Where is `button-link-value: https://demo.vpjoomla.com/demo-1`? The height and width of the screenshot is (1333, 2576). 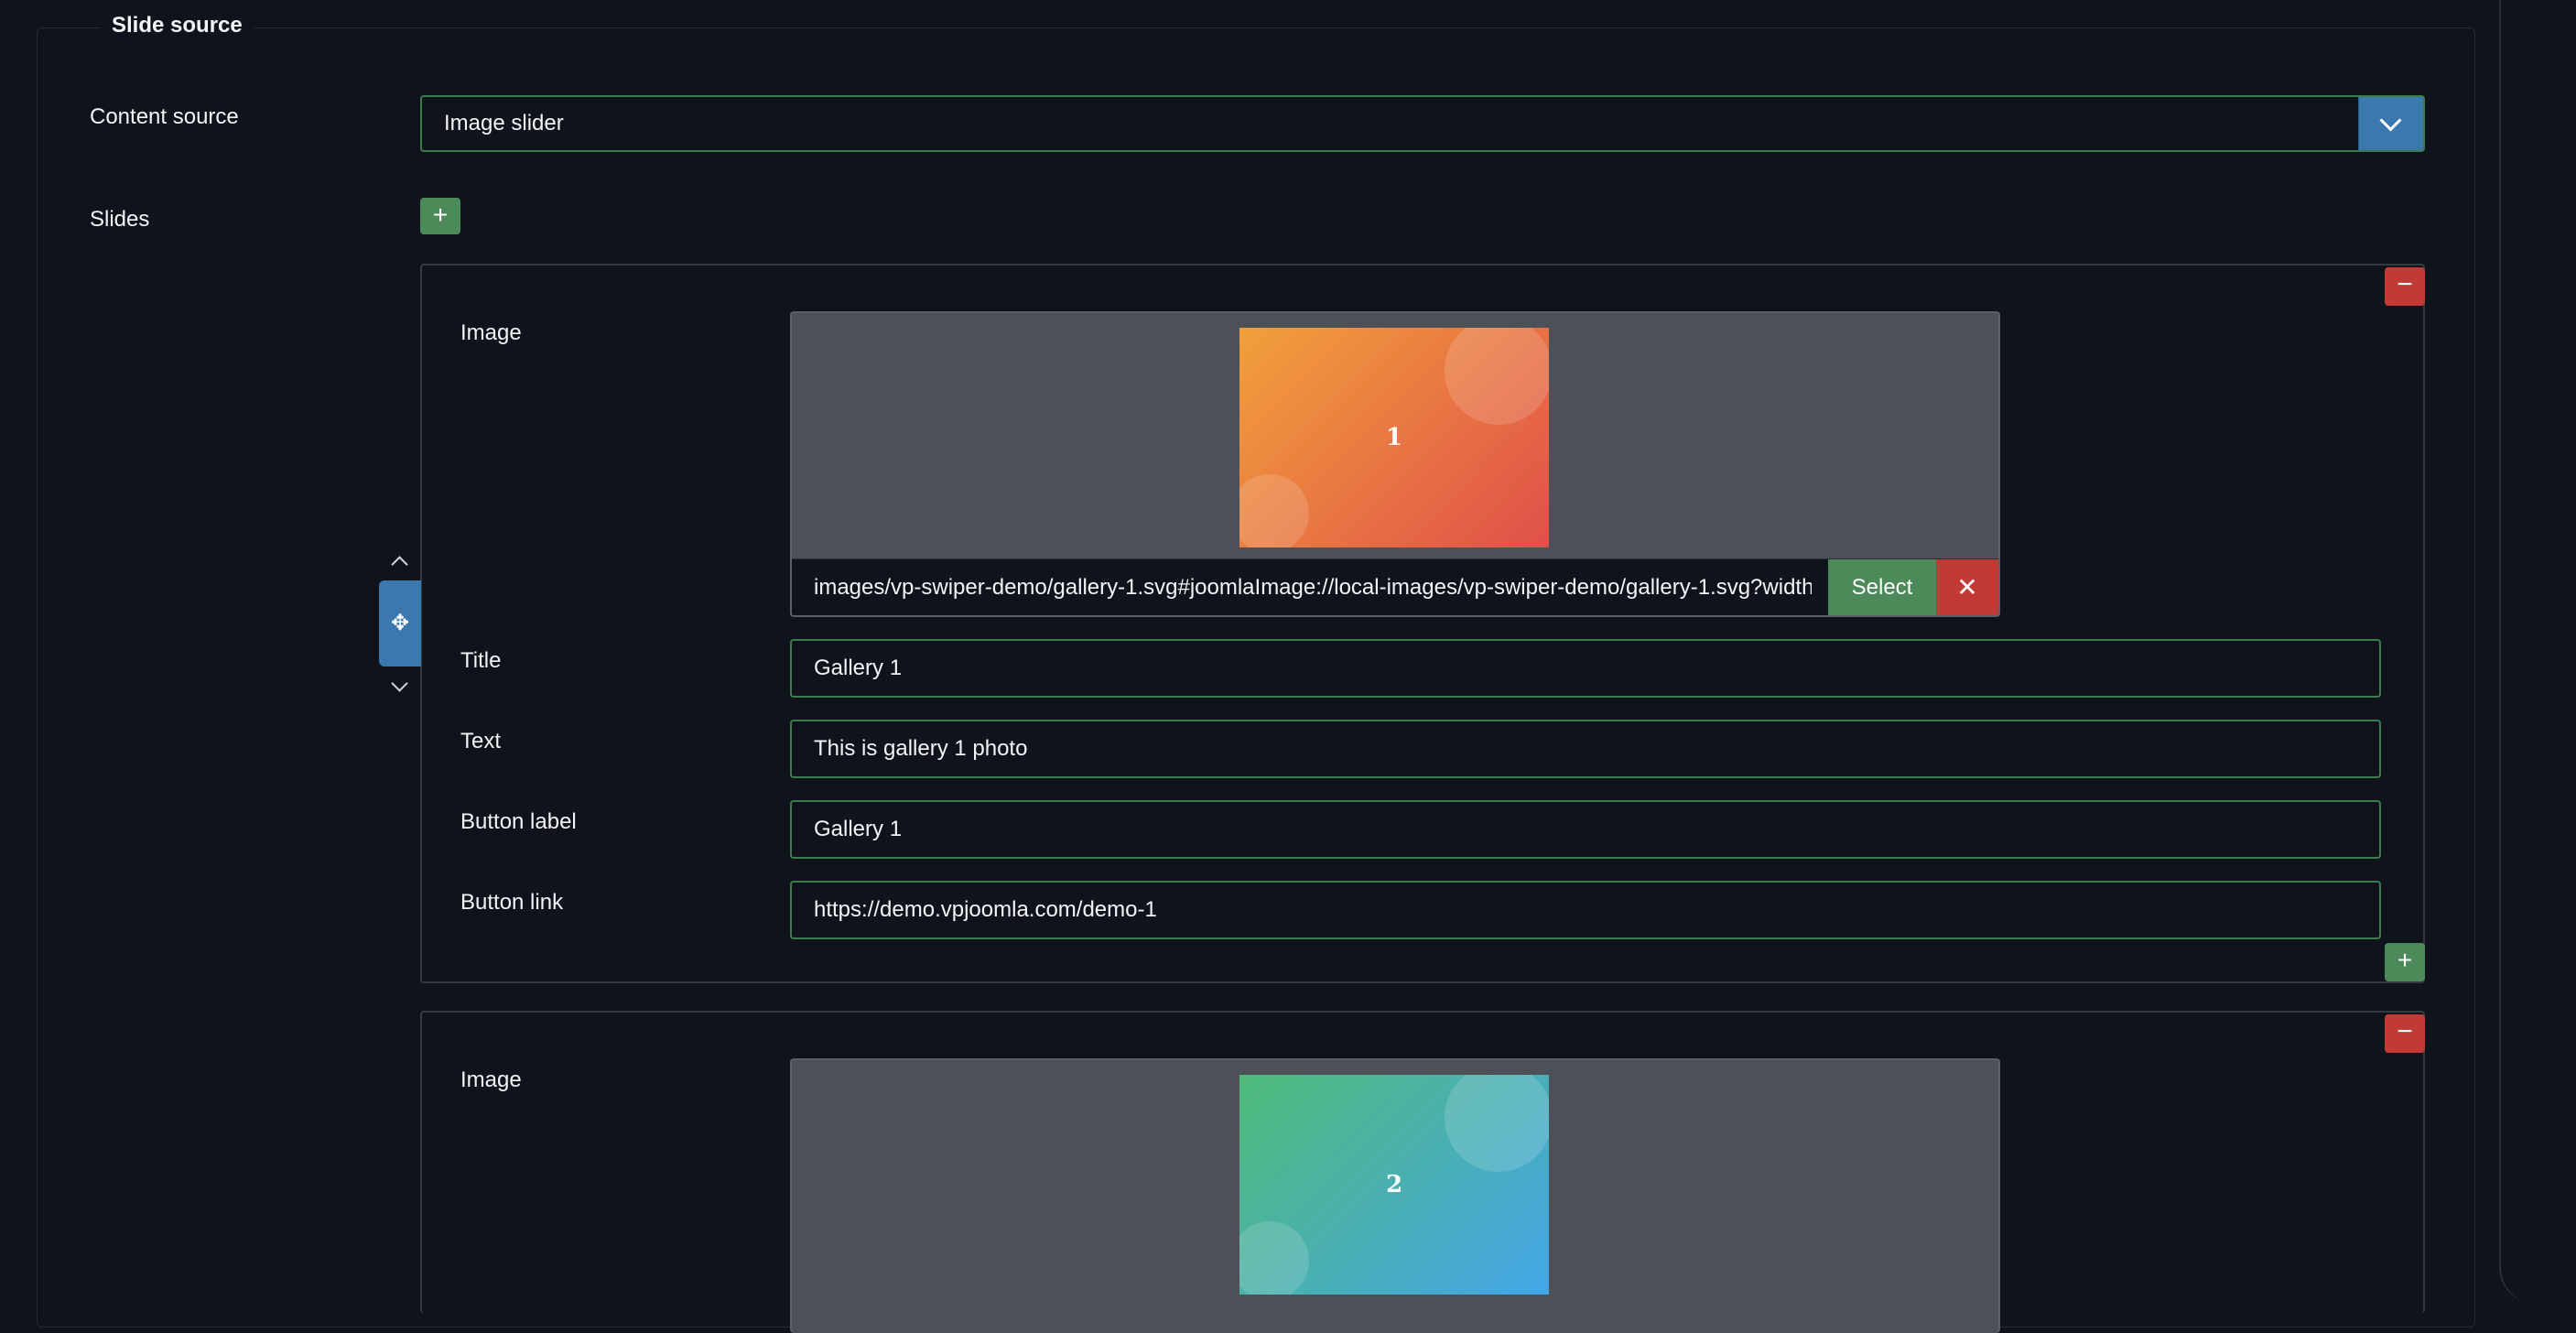 button-link-value: https://demo.vpjoomla.com/demo-1 is located at coordinates (986, 909).